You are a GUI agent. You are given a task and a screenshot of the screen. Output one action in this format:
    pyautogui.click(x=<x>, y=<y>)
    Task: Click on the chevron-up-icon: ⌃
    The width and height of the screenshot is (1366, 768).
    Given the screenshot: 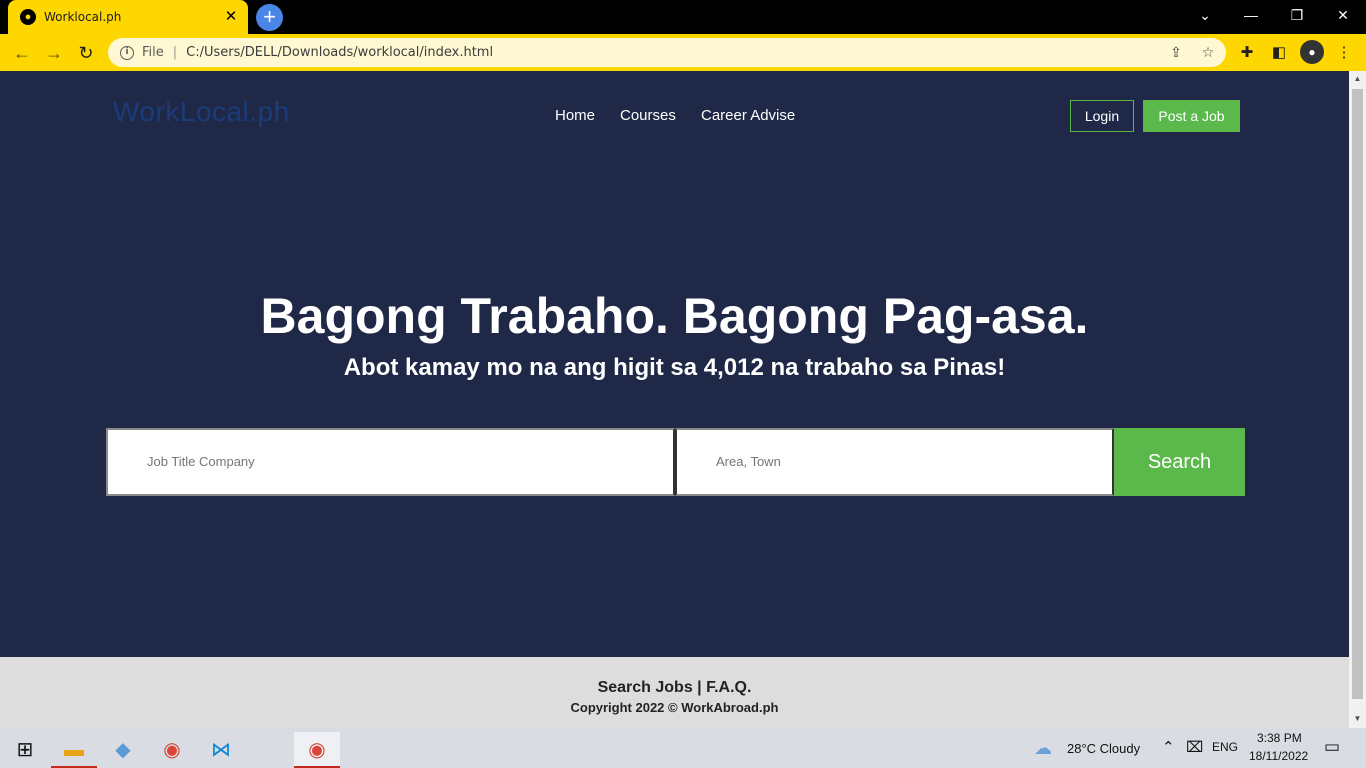 What is the action you would take?
    pyautogui.click(x=1168, y=747)
    